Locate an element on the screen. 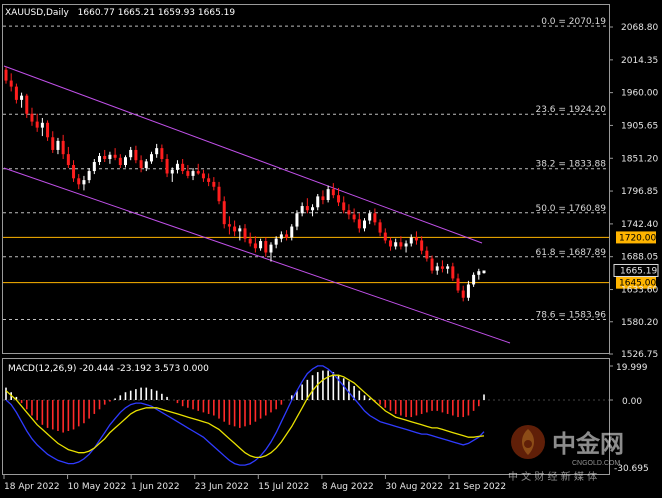 This screenshot has width=662, height=498. price-tick-label: 1905.65 is located at coordinates (639, 126).